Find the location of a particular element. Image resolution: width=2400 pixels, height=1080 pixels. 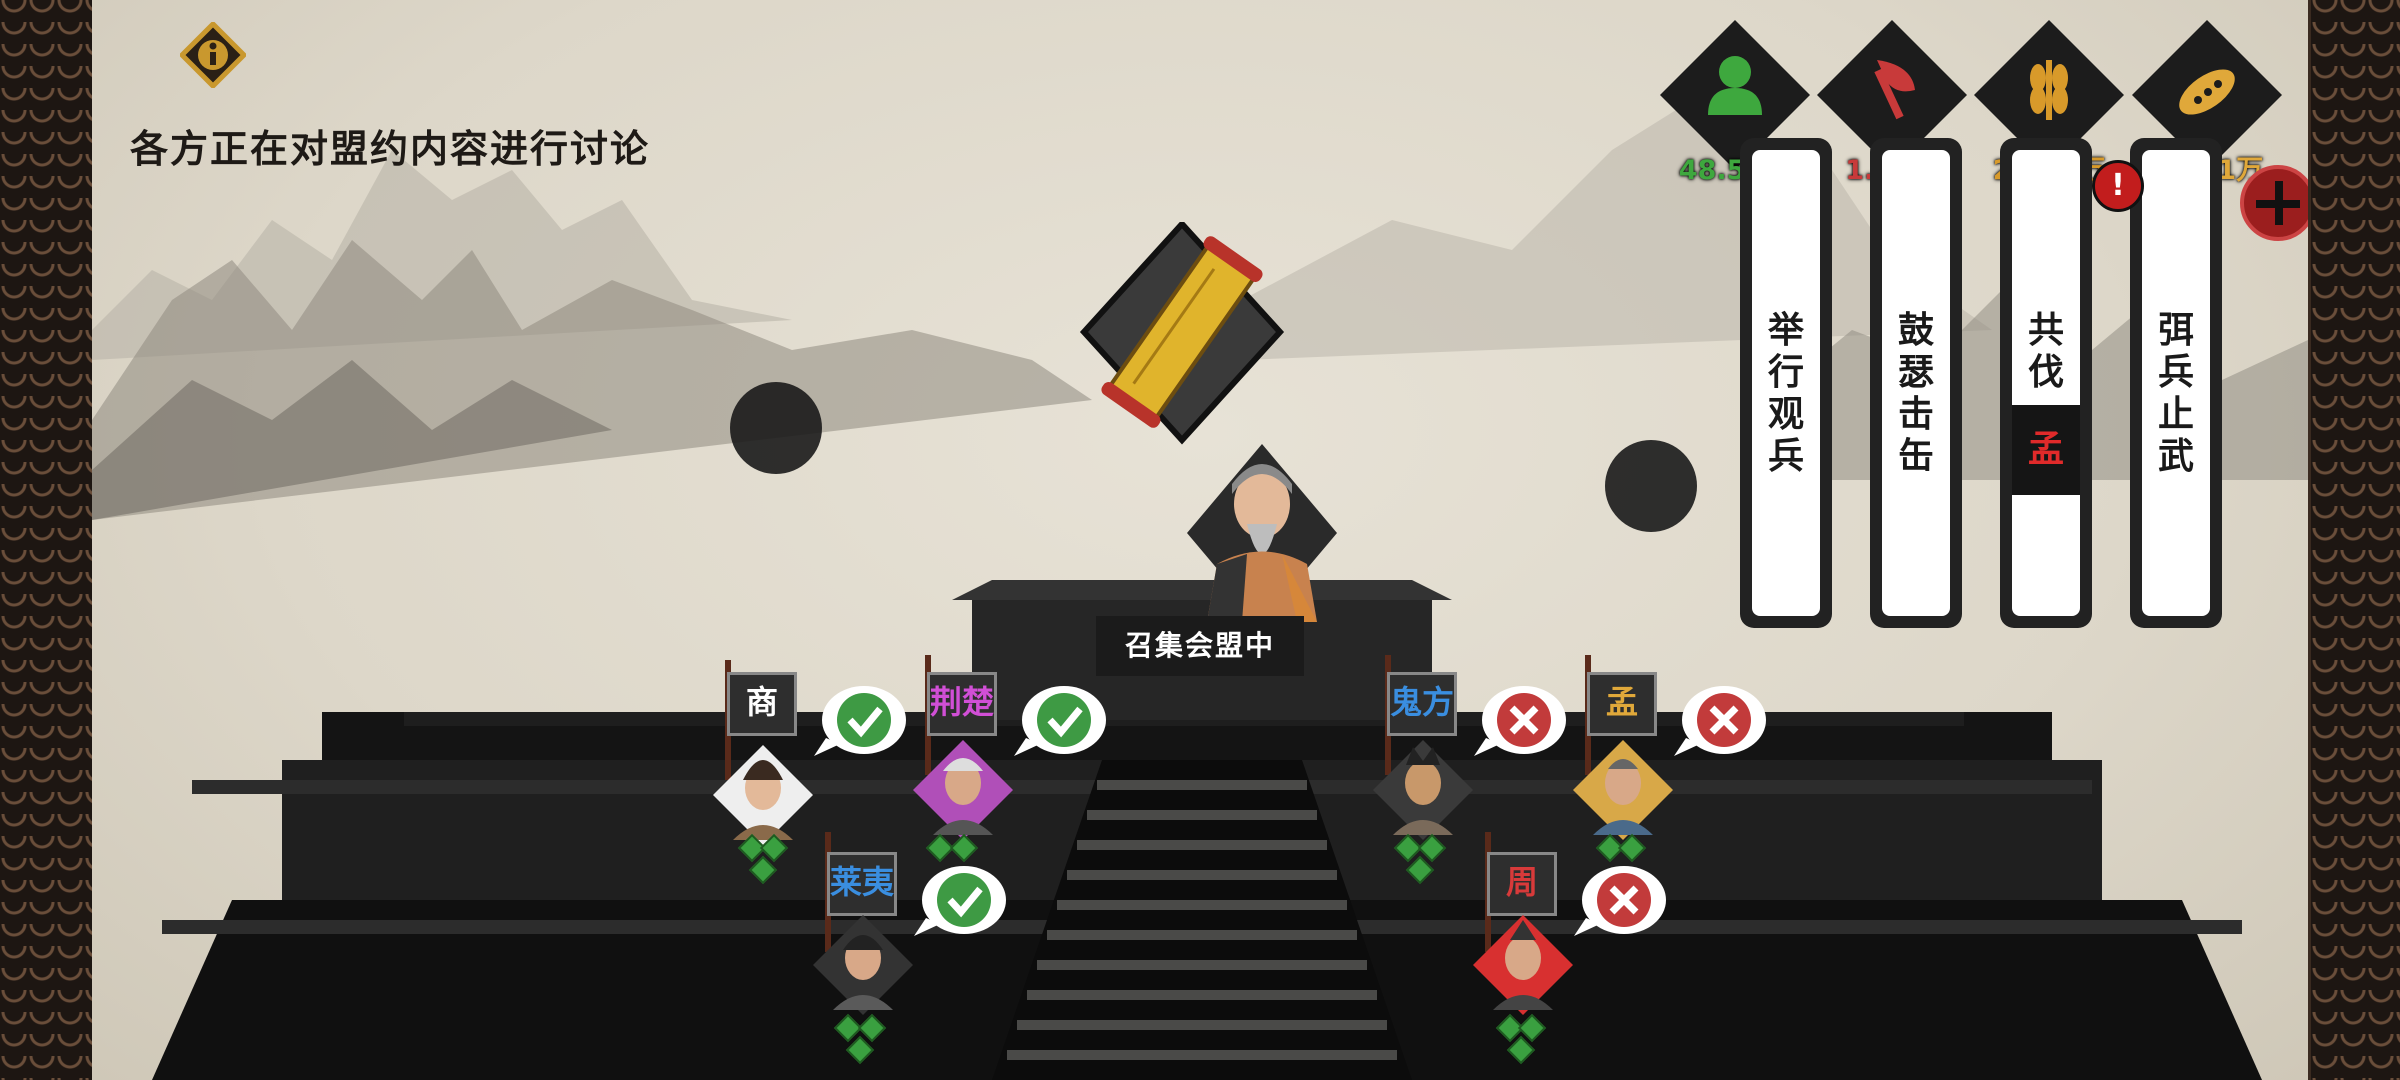

proposal-card-military-parade: 举 行 观 兵 is located at coordinates (1786, 383).